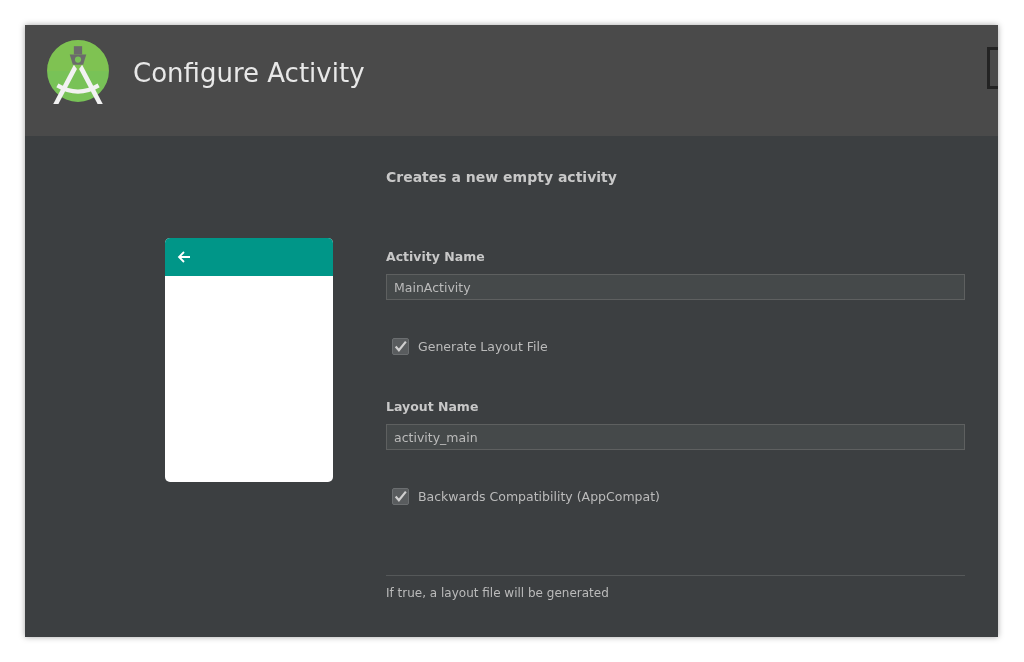  What do you see at coordinates (498, 593) in the screenshot?
I see `hint-text: If true, a layout file will be generated` at bounding box center [498, 593].